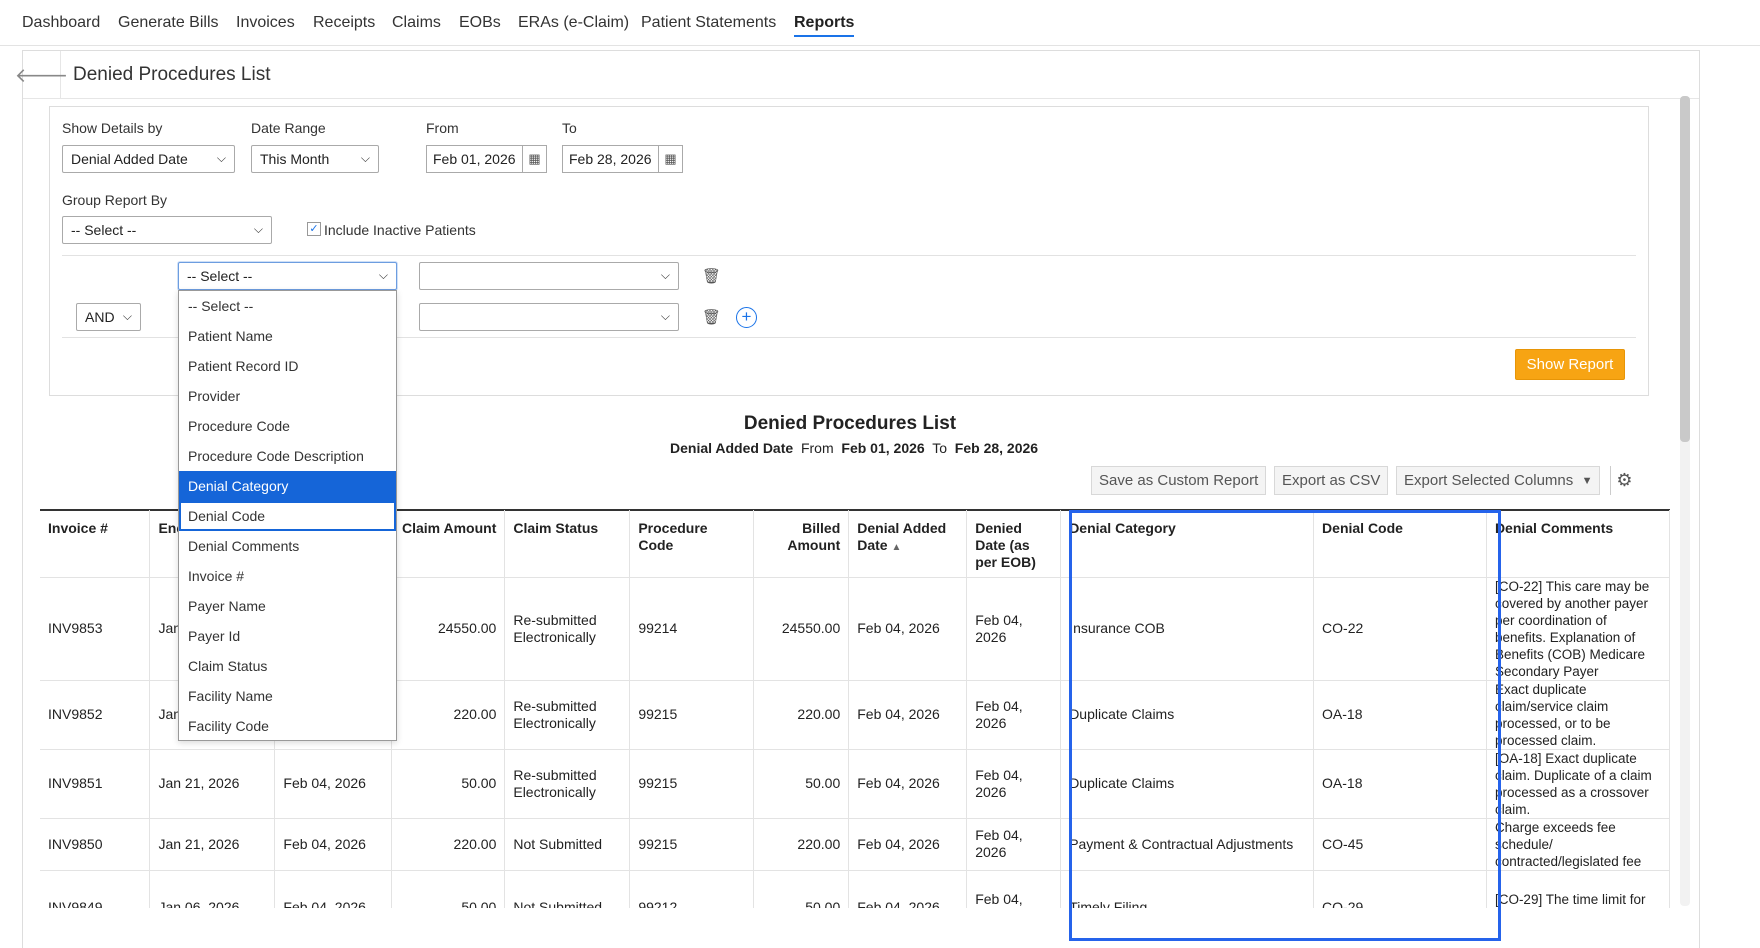 This screenshot has width=1760, height=948. What do you see at coordinates (100, 317) in the screenshot?
I see `operator-value: AND` at bounding box center [100, 317].